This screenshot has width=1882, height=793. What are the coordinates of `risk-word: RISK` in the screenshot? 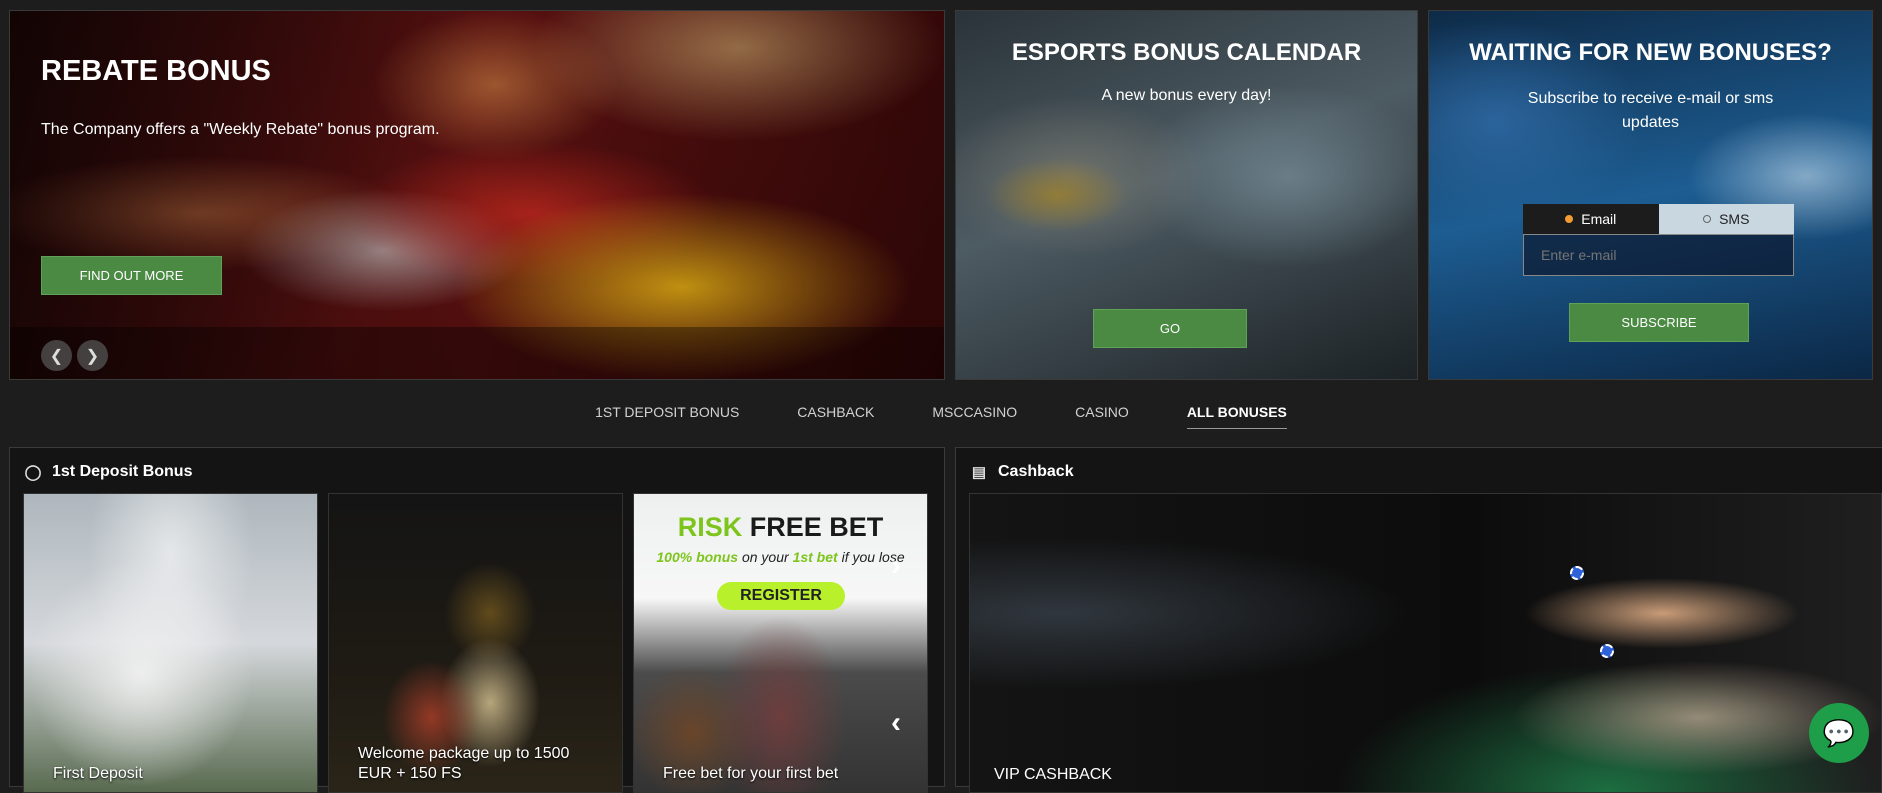 It's located at (710, 527).